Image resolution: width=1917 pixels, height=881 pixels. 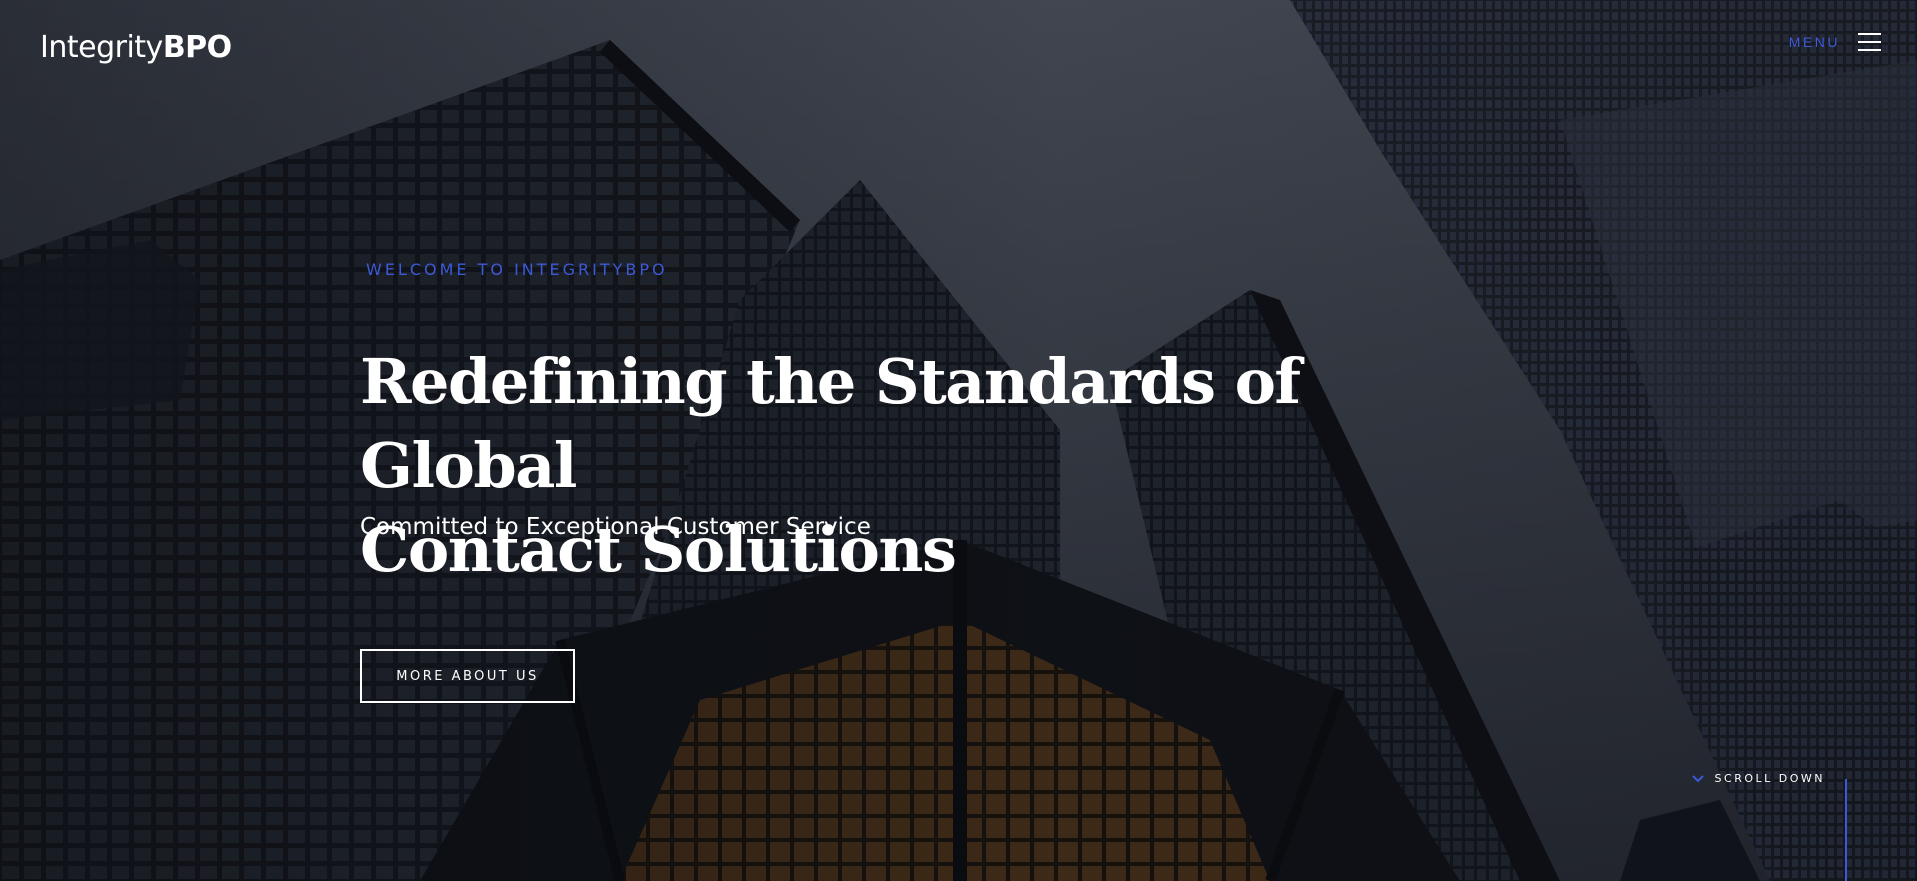 I want to click on scroll-indicator-line, so click(x=1846, y=830).